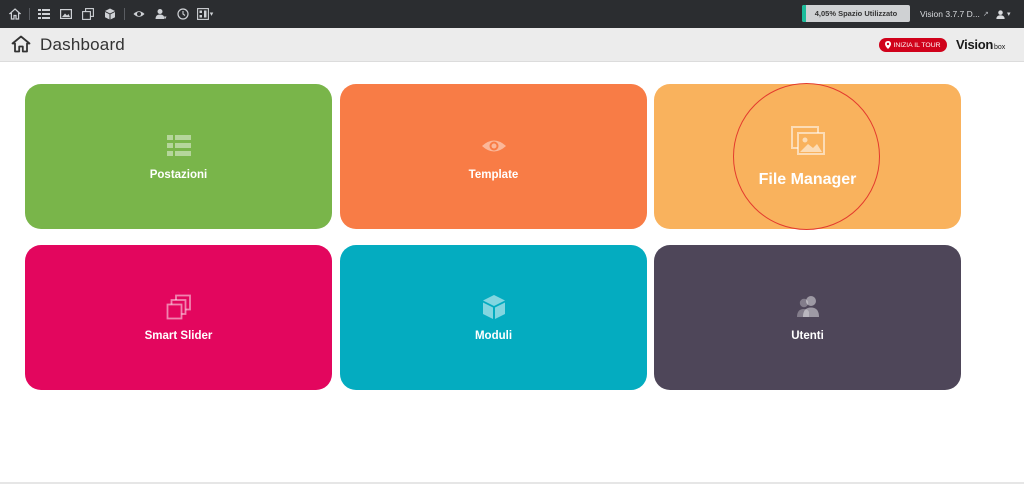  Describe the element at coordinates (21, 44) in the screenshot. I see `dashboard-home-icon` at that location.